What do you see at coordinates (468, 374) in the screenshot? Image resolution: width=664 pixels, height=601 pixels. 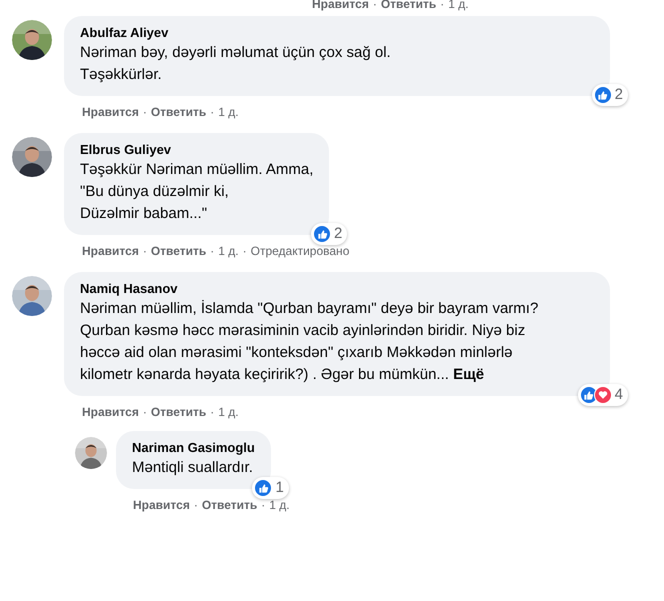 I see `see-more-link: Ещё` at bounding box center [468, 374].